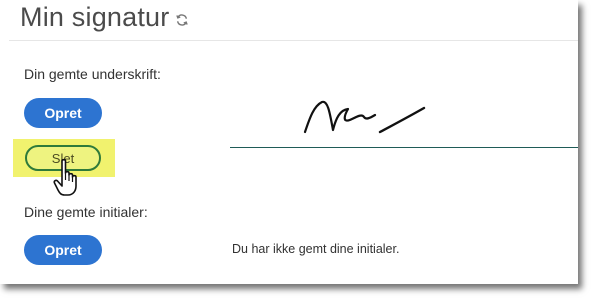 This screenshot has height=298, width=599. Describe the element at coordinates (86, 212) in the screenshot. I see `saved-initials-label: Dine gemte initialer:` at that location.